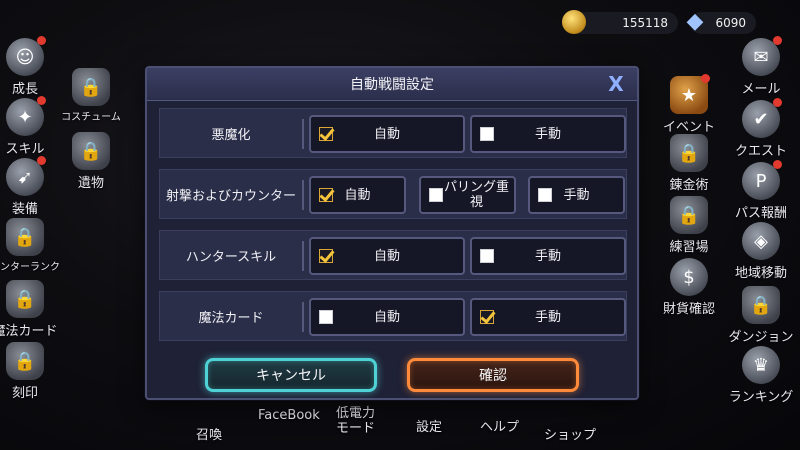  I want to click on menu-equipment: ➹ 装備, so click(30, 186).